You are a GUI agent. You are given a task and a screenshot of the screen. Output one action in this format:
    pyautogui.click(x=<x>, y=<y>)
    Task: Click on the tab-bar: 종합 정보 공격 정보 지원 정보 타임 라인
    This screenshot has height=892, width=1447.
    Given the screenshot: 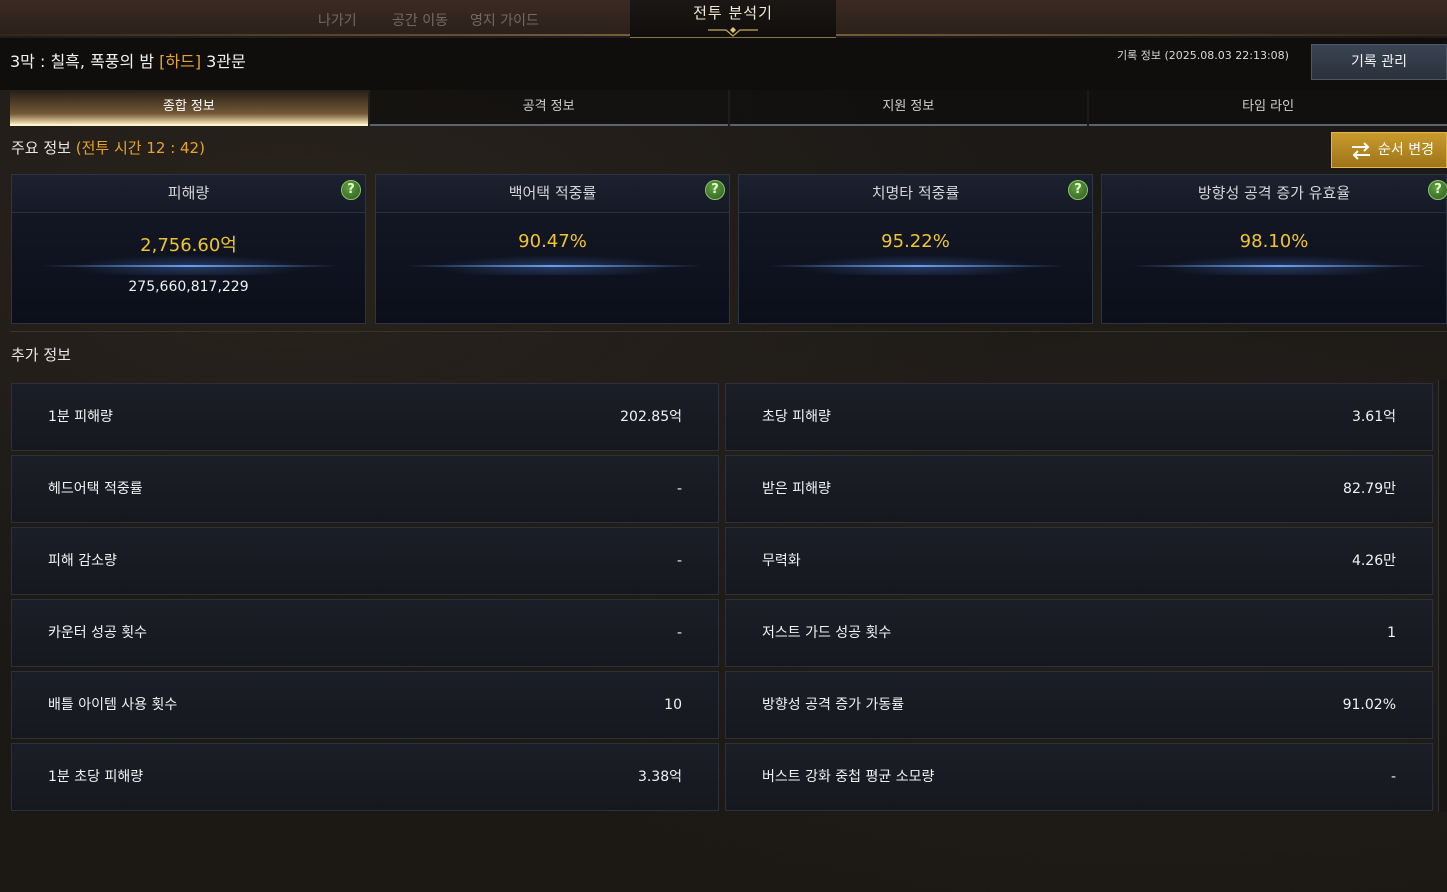 What is the action you would take?
    pyautogui.click(x=728, y=108)
    